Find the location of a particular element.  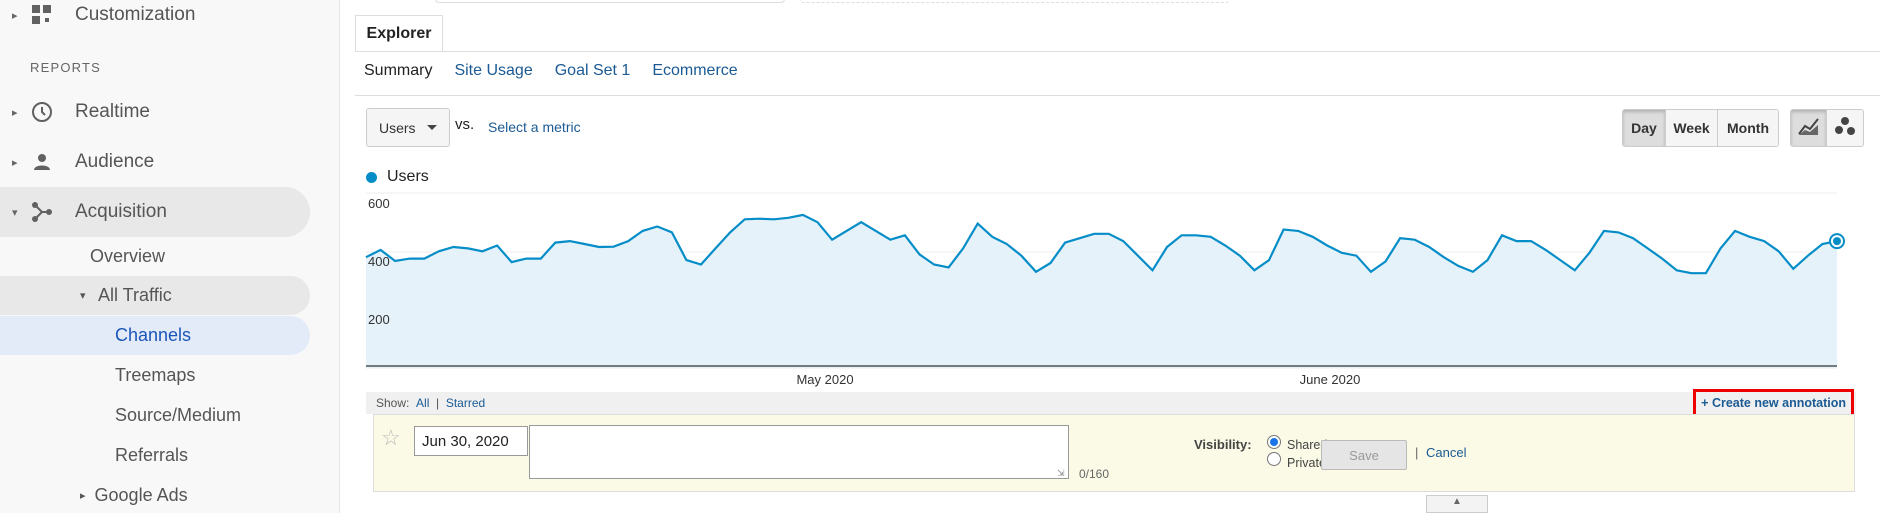

annotation-date-input is located at coordinates (471, 441).